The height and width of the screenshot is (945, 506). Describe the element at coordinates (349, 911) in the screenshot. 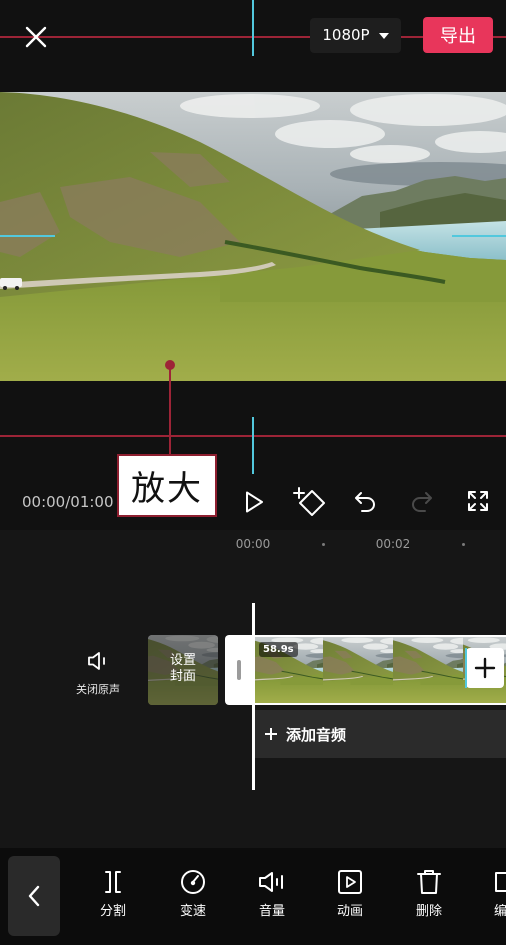

I see `tool-label: 动画` at that location.